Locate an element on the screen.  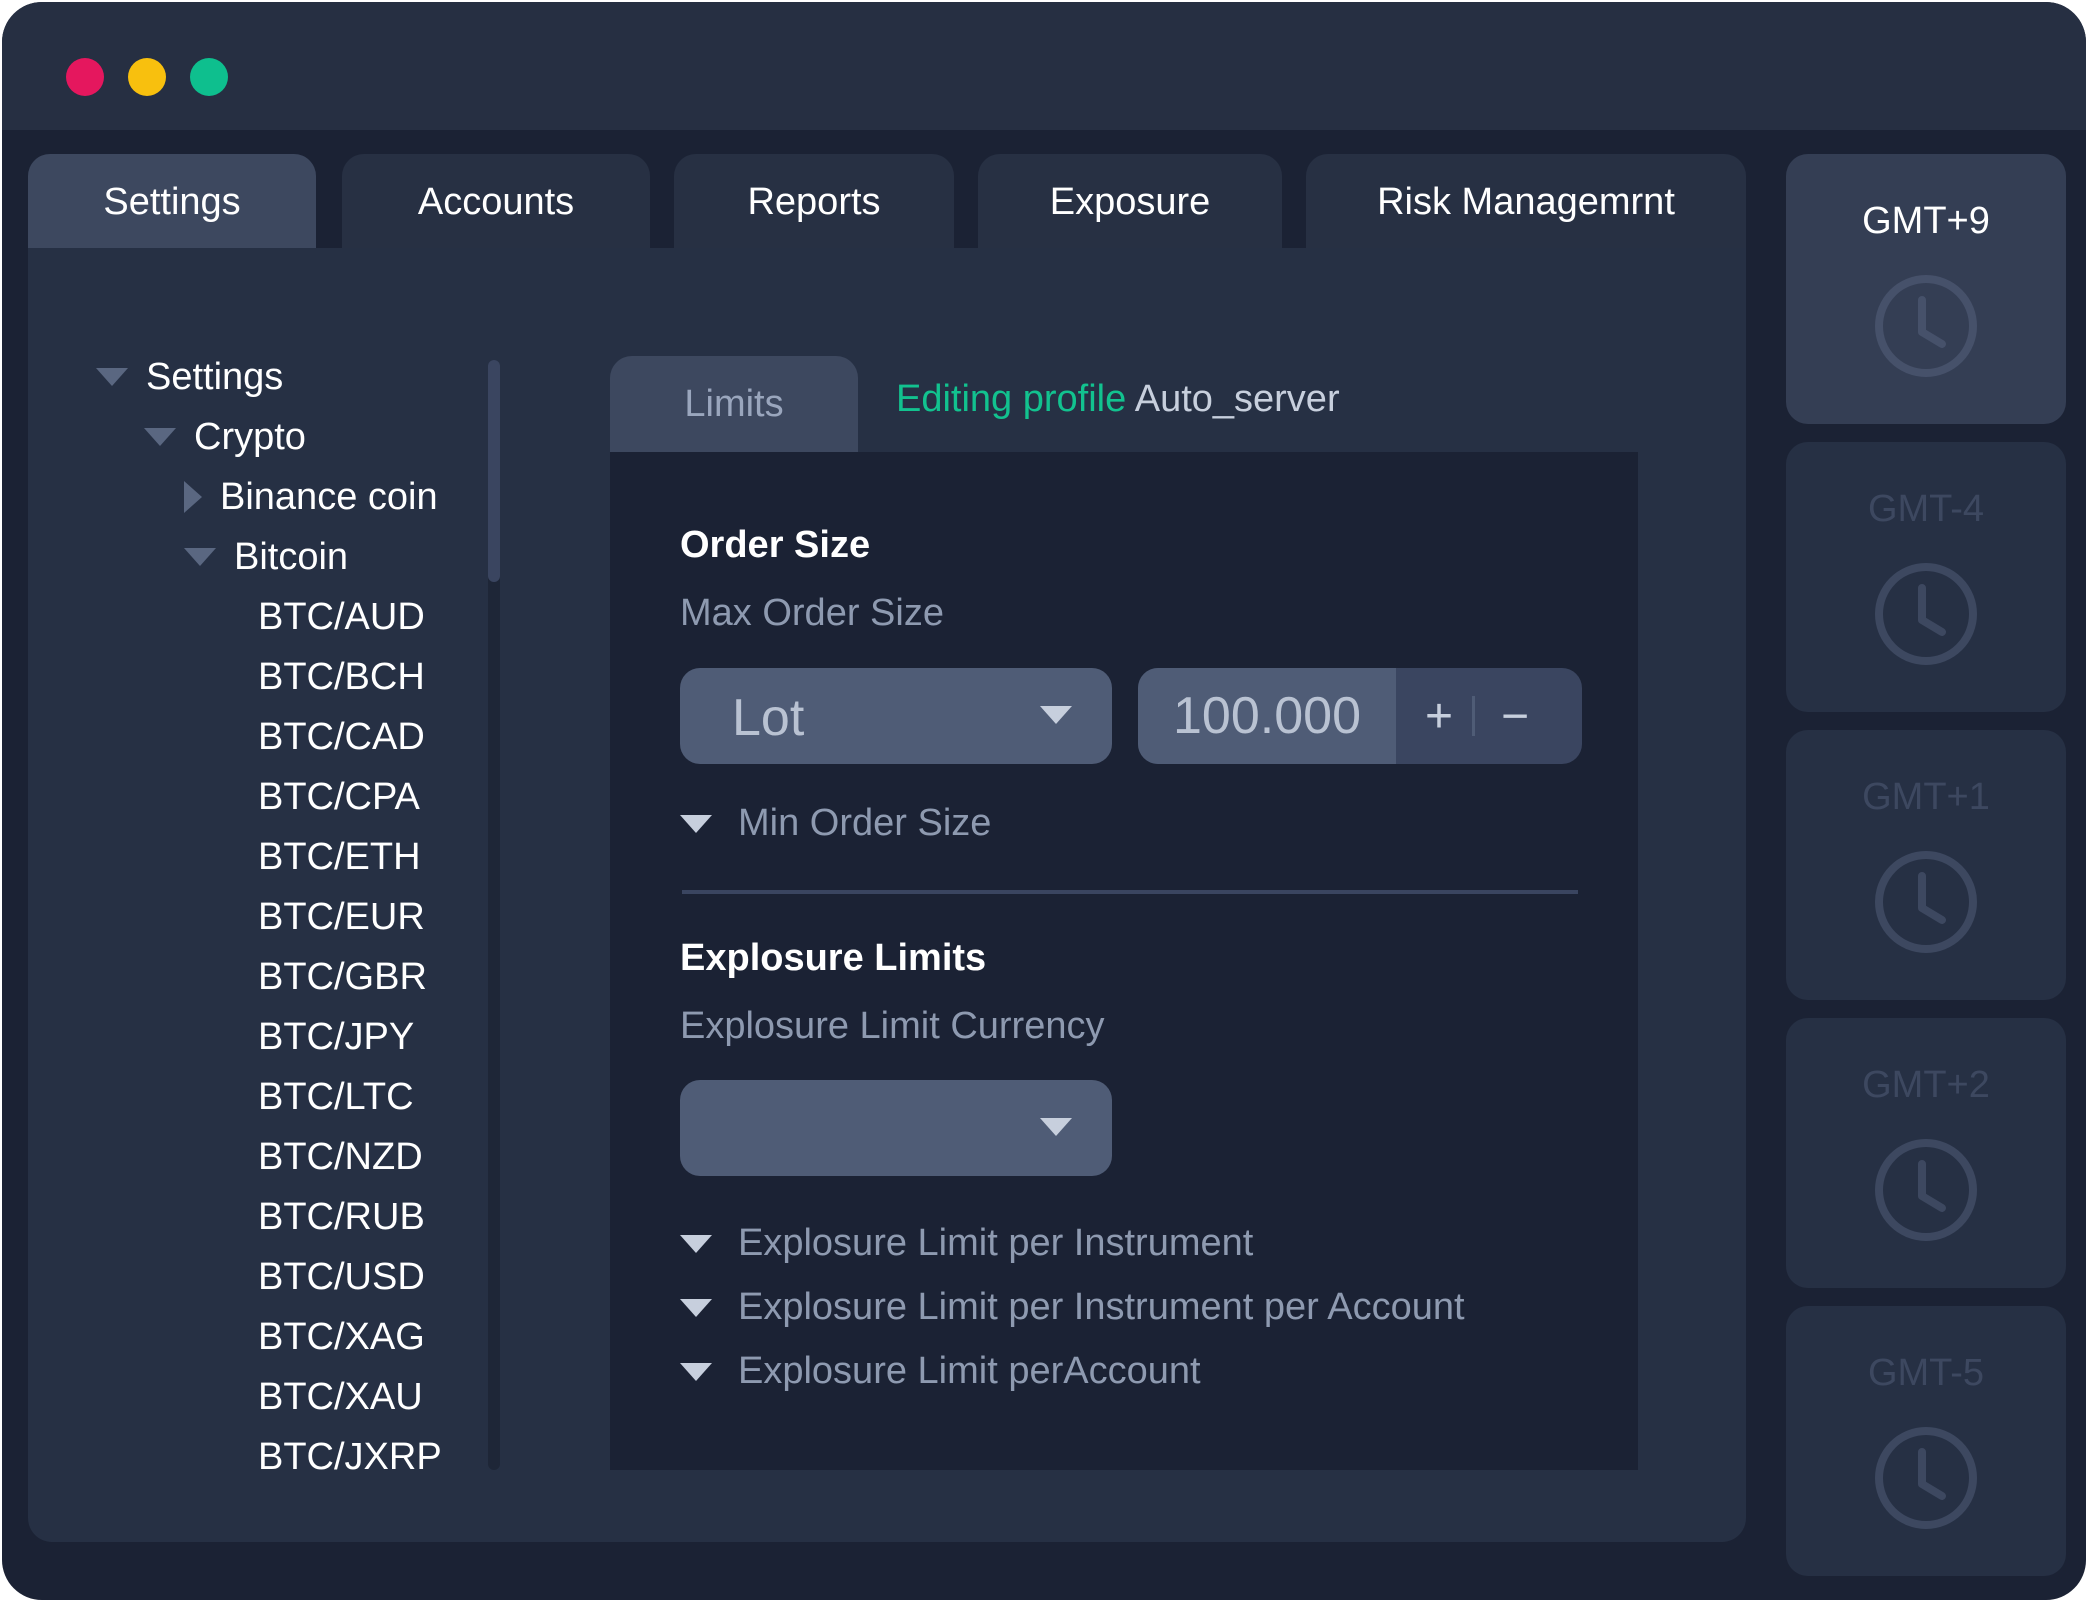
min-order-size-toggle: Min Order Size is located at coordinates (835, 823).